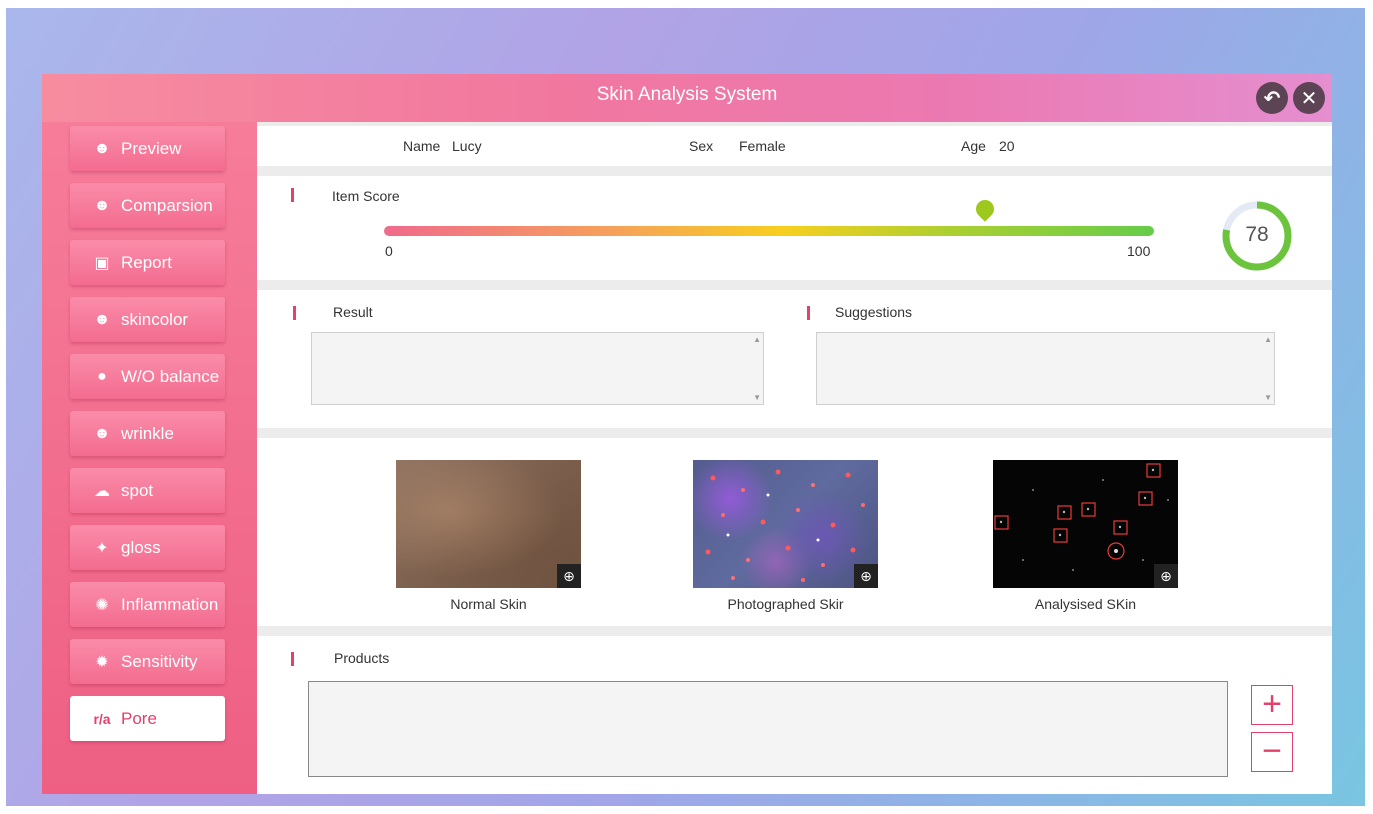  What do you see at coordinates (102, 491) in the screenshot?
I see `spot-icon: ☁` at bounding box center [102, 491].